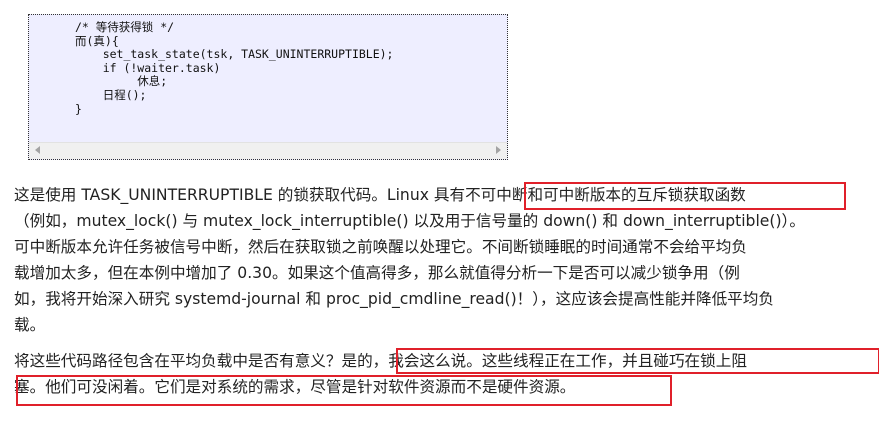  What do you see at coordinates (148, 67) in the screenshot?
I see `code-line: if (!waiter.task)` at bounding box center [148, 67].